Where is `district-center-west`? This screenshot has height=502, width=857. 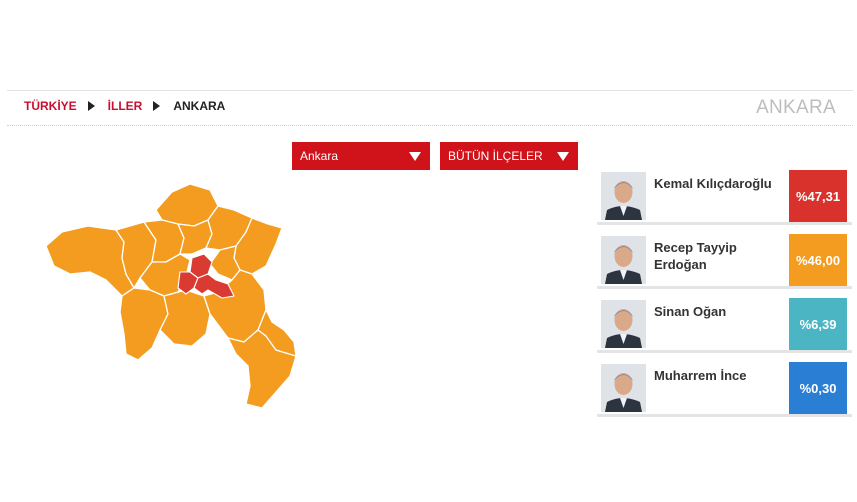
district-center-west is located at coordinates (188, 283).